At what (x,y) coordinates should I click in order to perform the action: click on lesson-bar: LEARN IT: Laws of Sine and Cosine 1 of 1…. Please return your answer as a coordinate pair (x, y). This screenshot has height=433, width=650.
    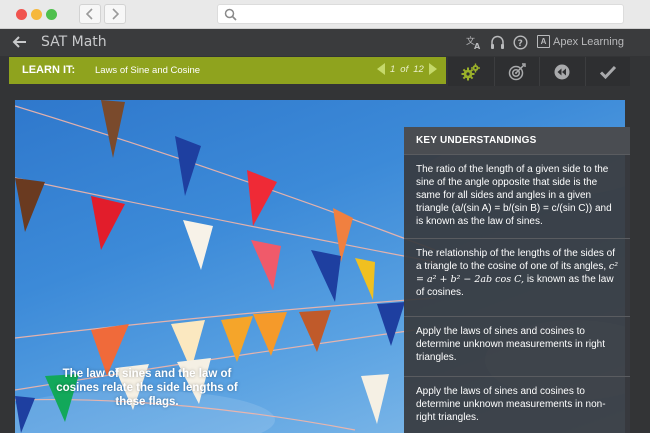
    Looking at the image, I should click on (227, 70).